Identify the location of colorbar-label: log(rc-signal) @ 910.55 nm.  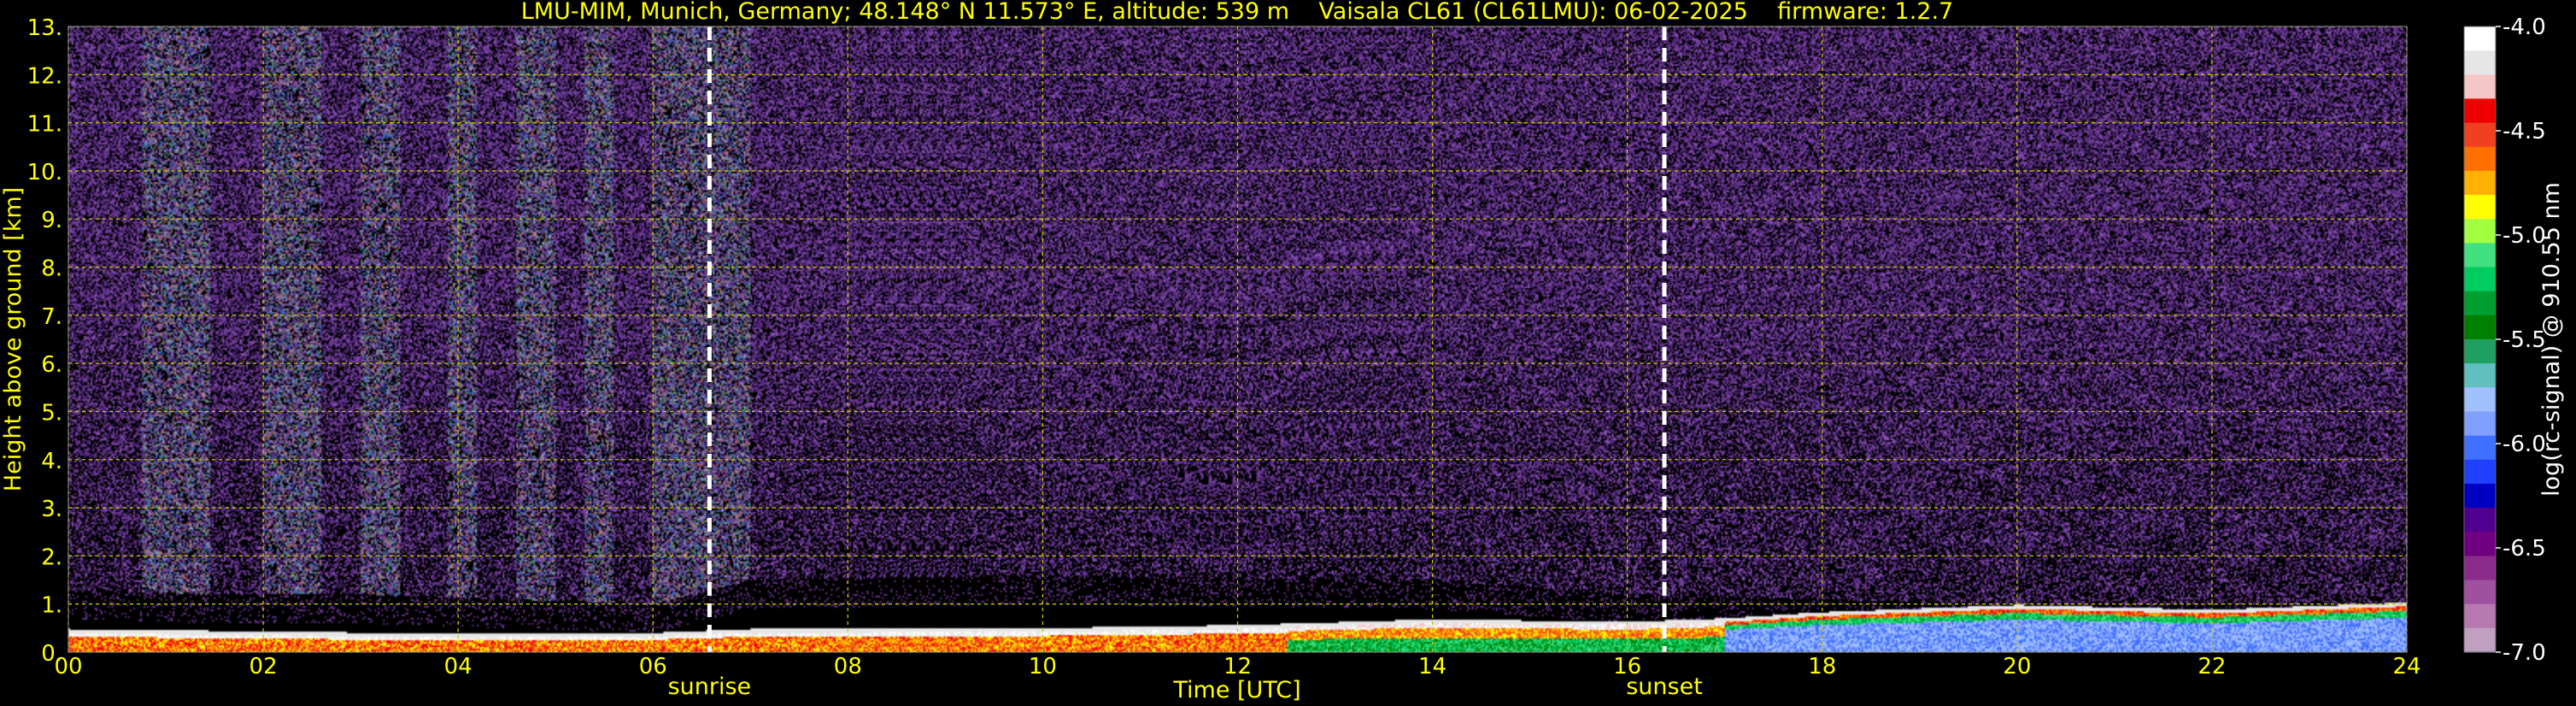
(2551, 339).